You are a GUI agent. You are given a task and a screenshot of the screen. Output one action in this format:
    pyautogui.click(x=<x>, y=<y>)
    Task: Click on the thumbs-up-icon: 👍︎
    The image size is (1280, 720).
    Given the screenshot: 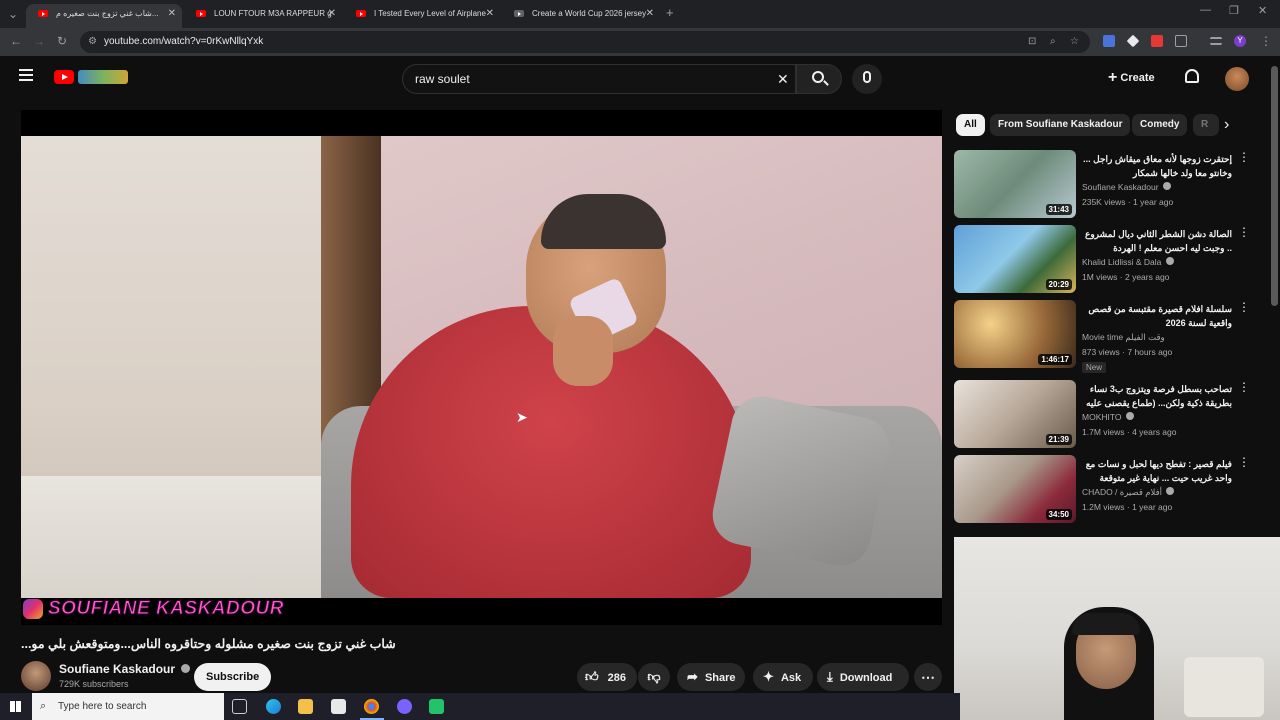 What is the action you would take?
    pyautogui.click(x=592, y=676)
    